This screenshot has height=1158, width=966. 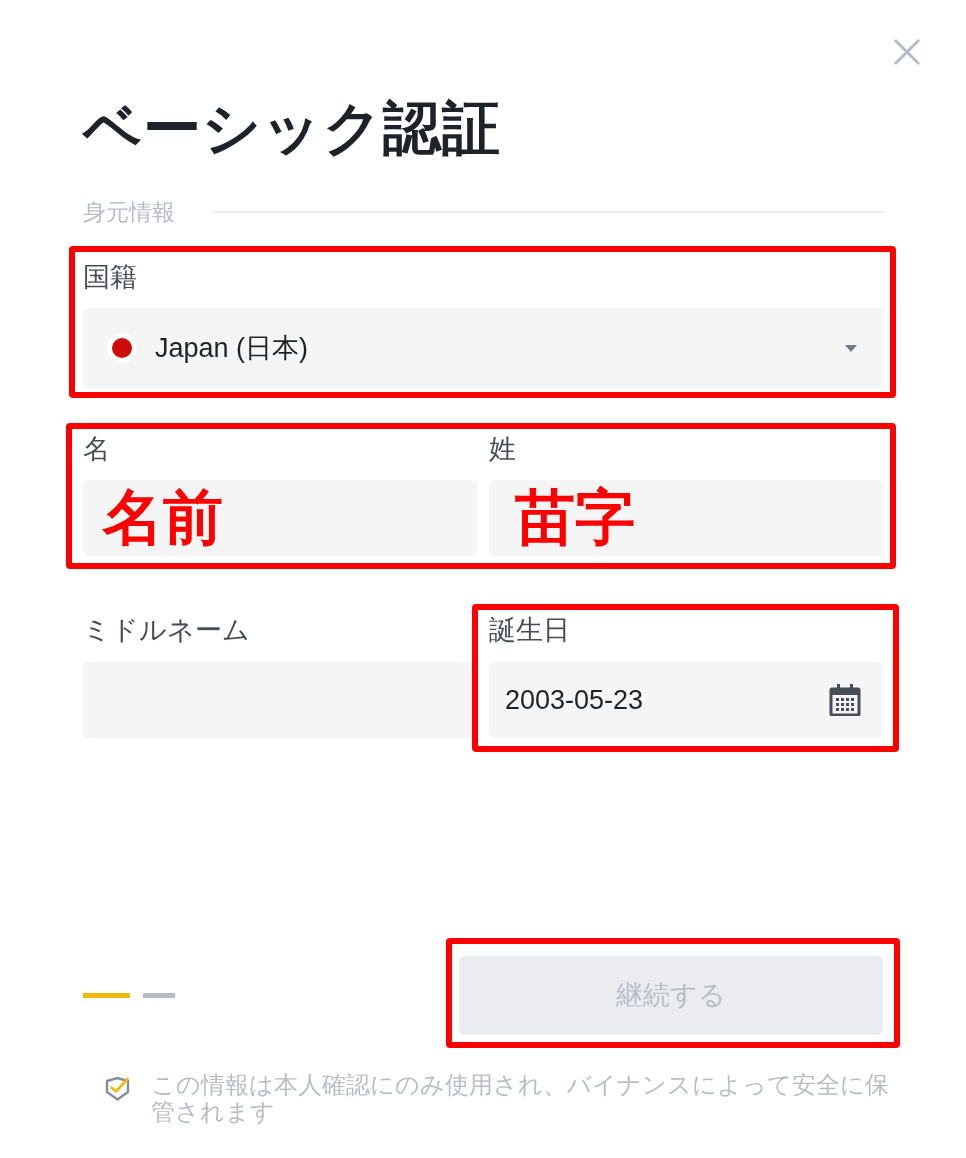 What do you see at coordinates (520, 1098) in the screenshot?
I see `privacy-notice: この情報は本人確認にのみ使用され、バイナンスによって安全に保管されます` at bounding box center [520, 1098].